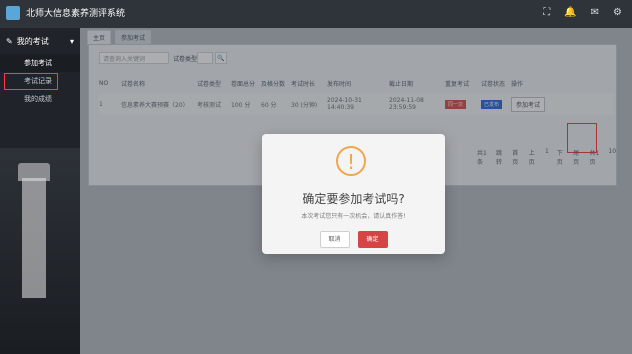 The image size is (632, 354). Describe the element at coordinates (334, 239) in the screenshot. I see `cancel-button: 取消` at that location.